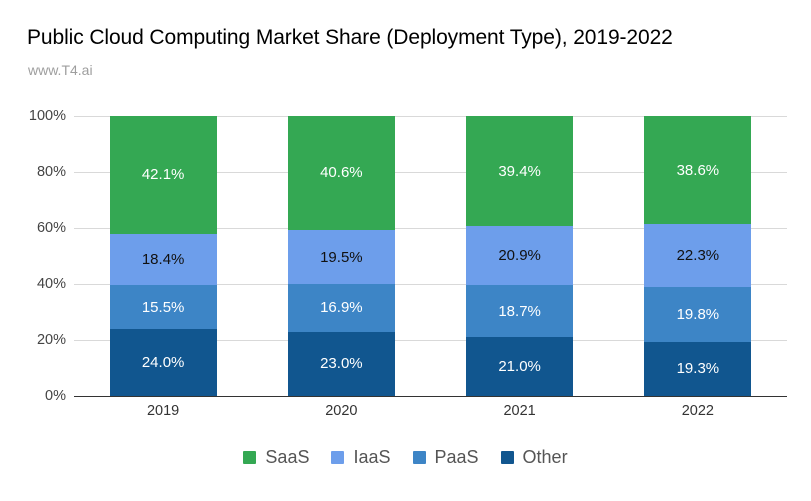 This screenshot has height=501, width=811. What do you see at coordinates (51, 340) in the screenshot?
I see `y-axis-tick-label: 20%` at bounding box center [51, 340].